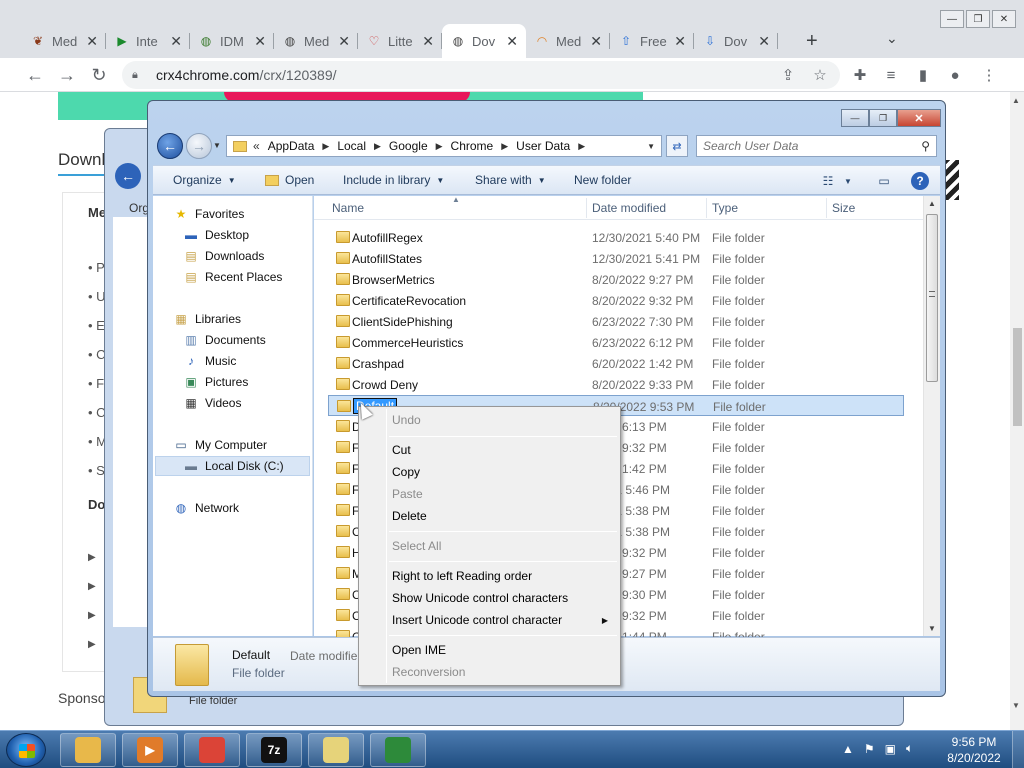 This screenshot has width=1024, height=768. Describe the element at coordinates (869, 749) in the screenshot. I see `action-center-icon: ⚑` at that location.